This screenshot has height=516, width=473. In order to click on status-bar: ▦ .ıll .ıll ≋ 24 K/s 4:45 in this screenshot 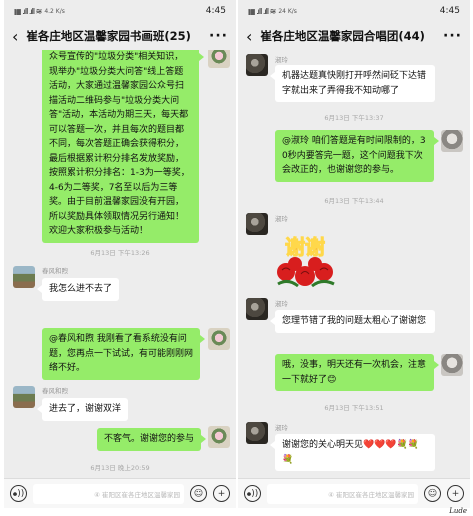, I will do `click(354, 11)`.